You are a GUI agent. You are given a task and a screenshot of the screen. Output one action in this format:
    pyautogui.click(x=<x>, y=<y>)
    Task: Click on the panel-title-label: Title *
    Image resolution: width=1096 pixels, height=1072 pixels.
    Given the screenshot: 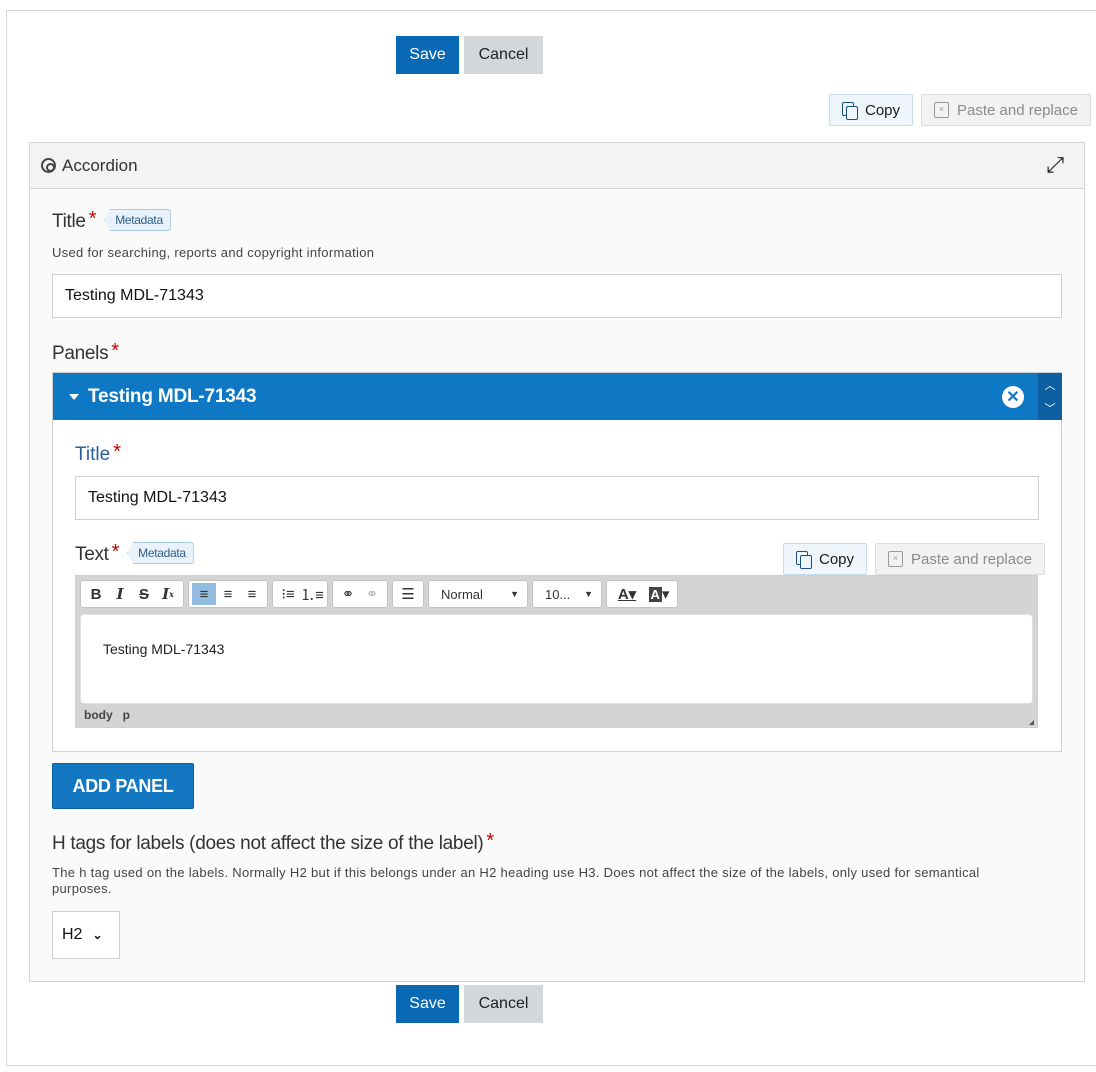 What is the action you would take?
    pyautogui.click(x=98, y=453)
    